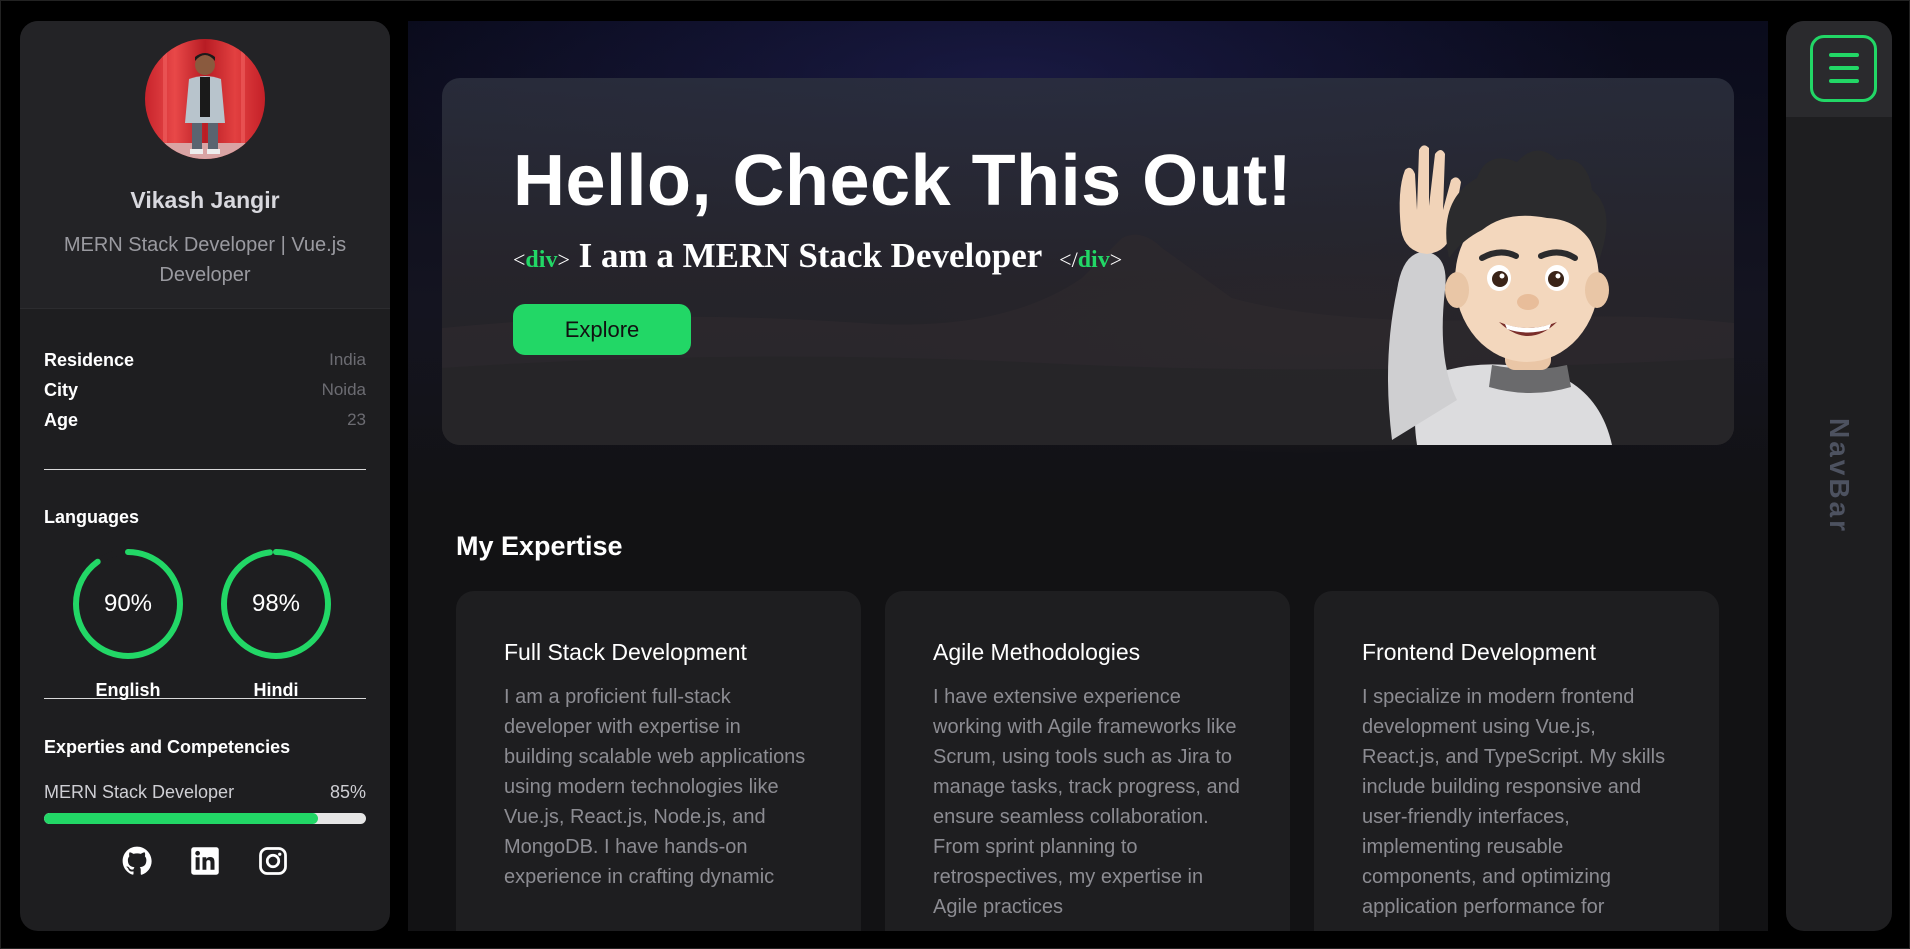 The image size is (1910, 949). I want to click on profile-name: Vikash Jangir, so click(205, 200).